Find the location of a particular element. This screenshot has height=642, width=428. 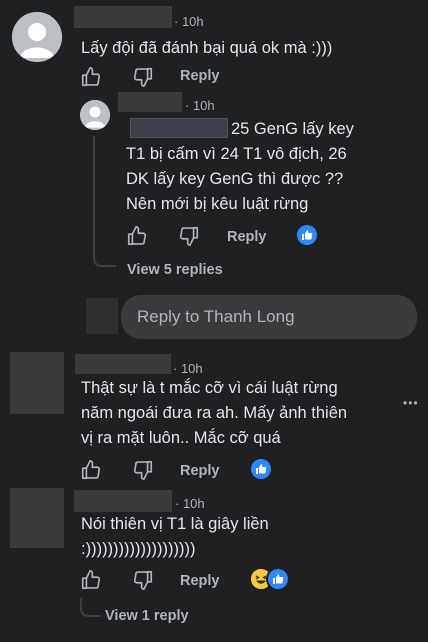

view-replies-link: View 5 replies is located at coordinates (175, 270).